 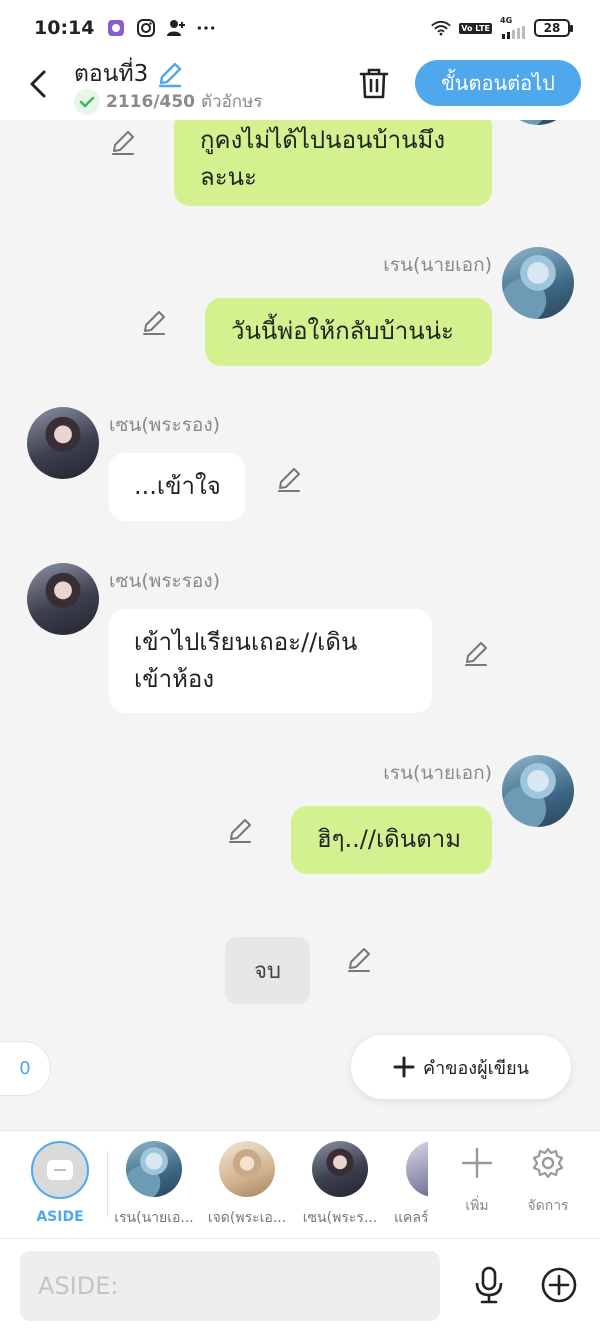 What do you see at coordinates (513, 28) in the screenshot?
I see `signal-icon: 4G` at bounding box center [513, 28].